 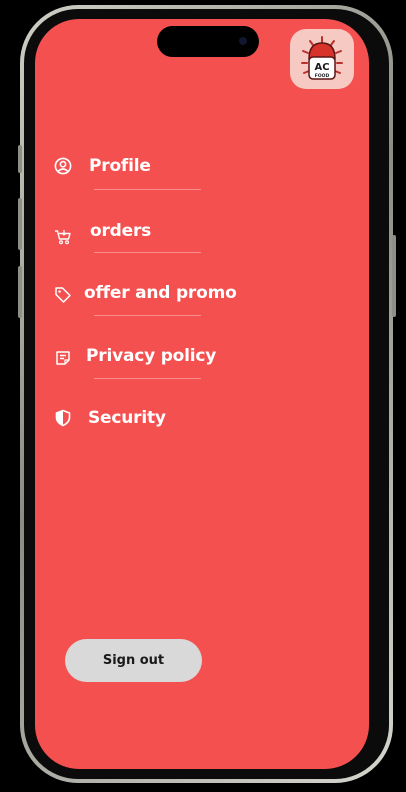 I want to click on menu-item-offer-and-promo: offer and promo, so click(x=145, y=293).